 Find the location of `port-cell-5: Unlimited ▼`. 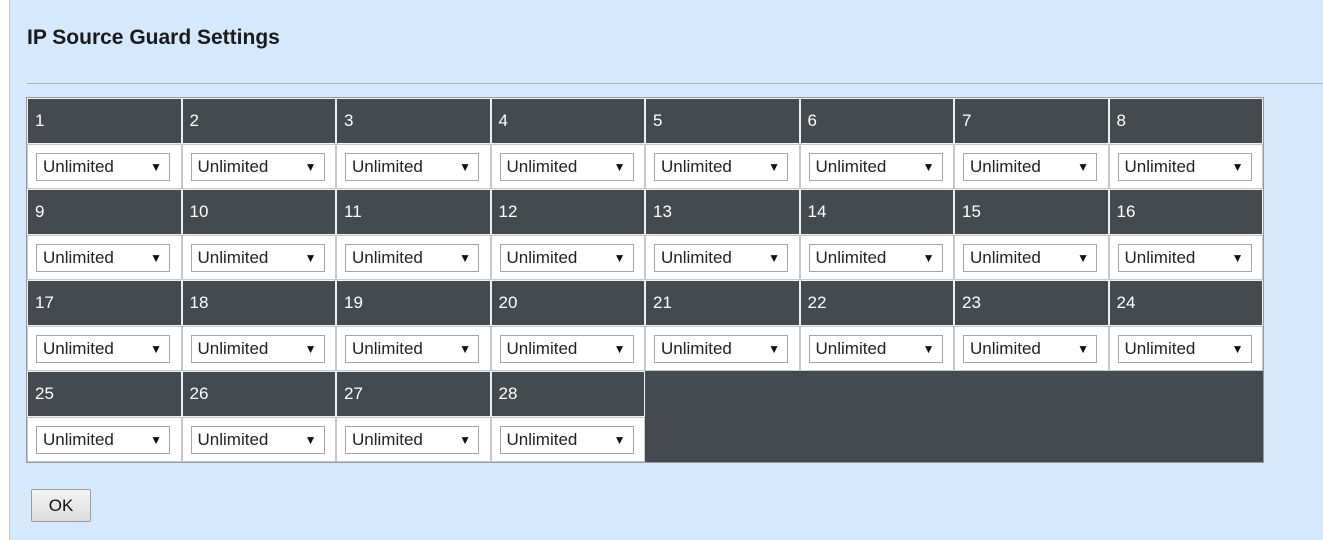

port-cell-5: Unlimited ▼ is located at coordinates (722, 166).